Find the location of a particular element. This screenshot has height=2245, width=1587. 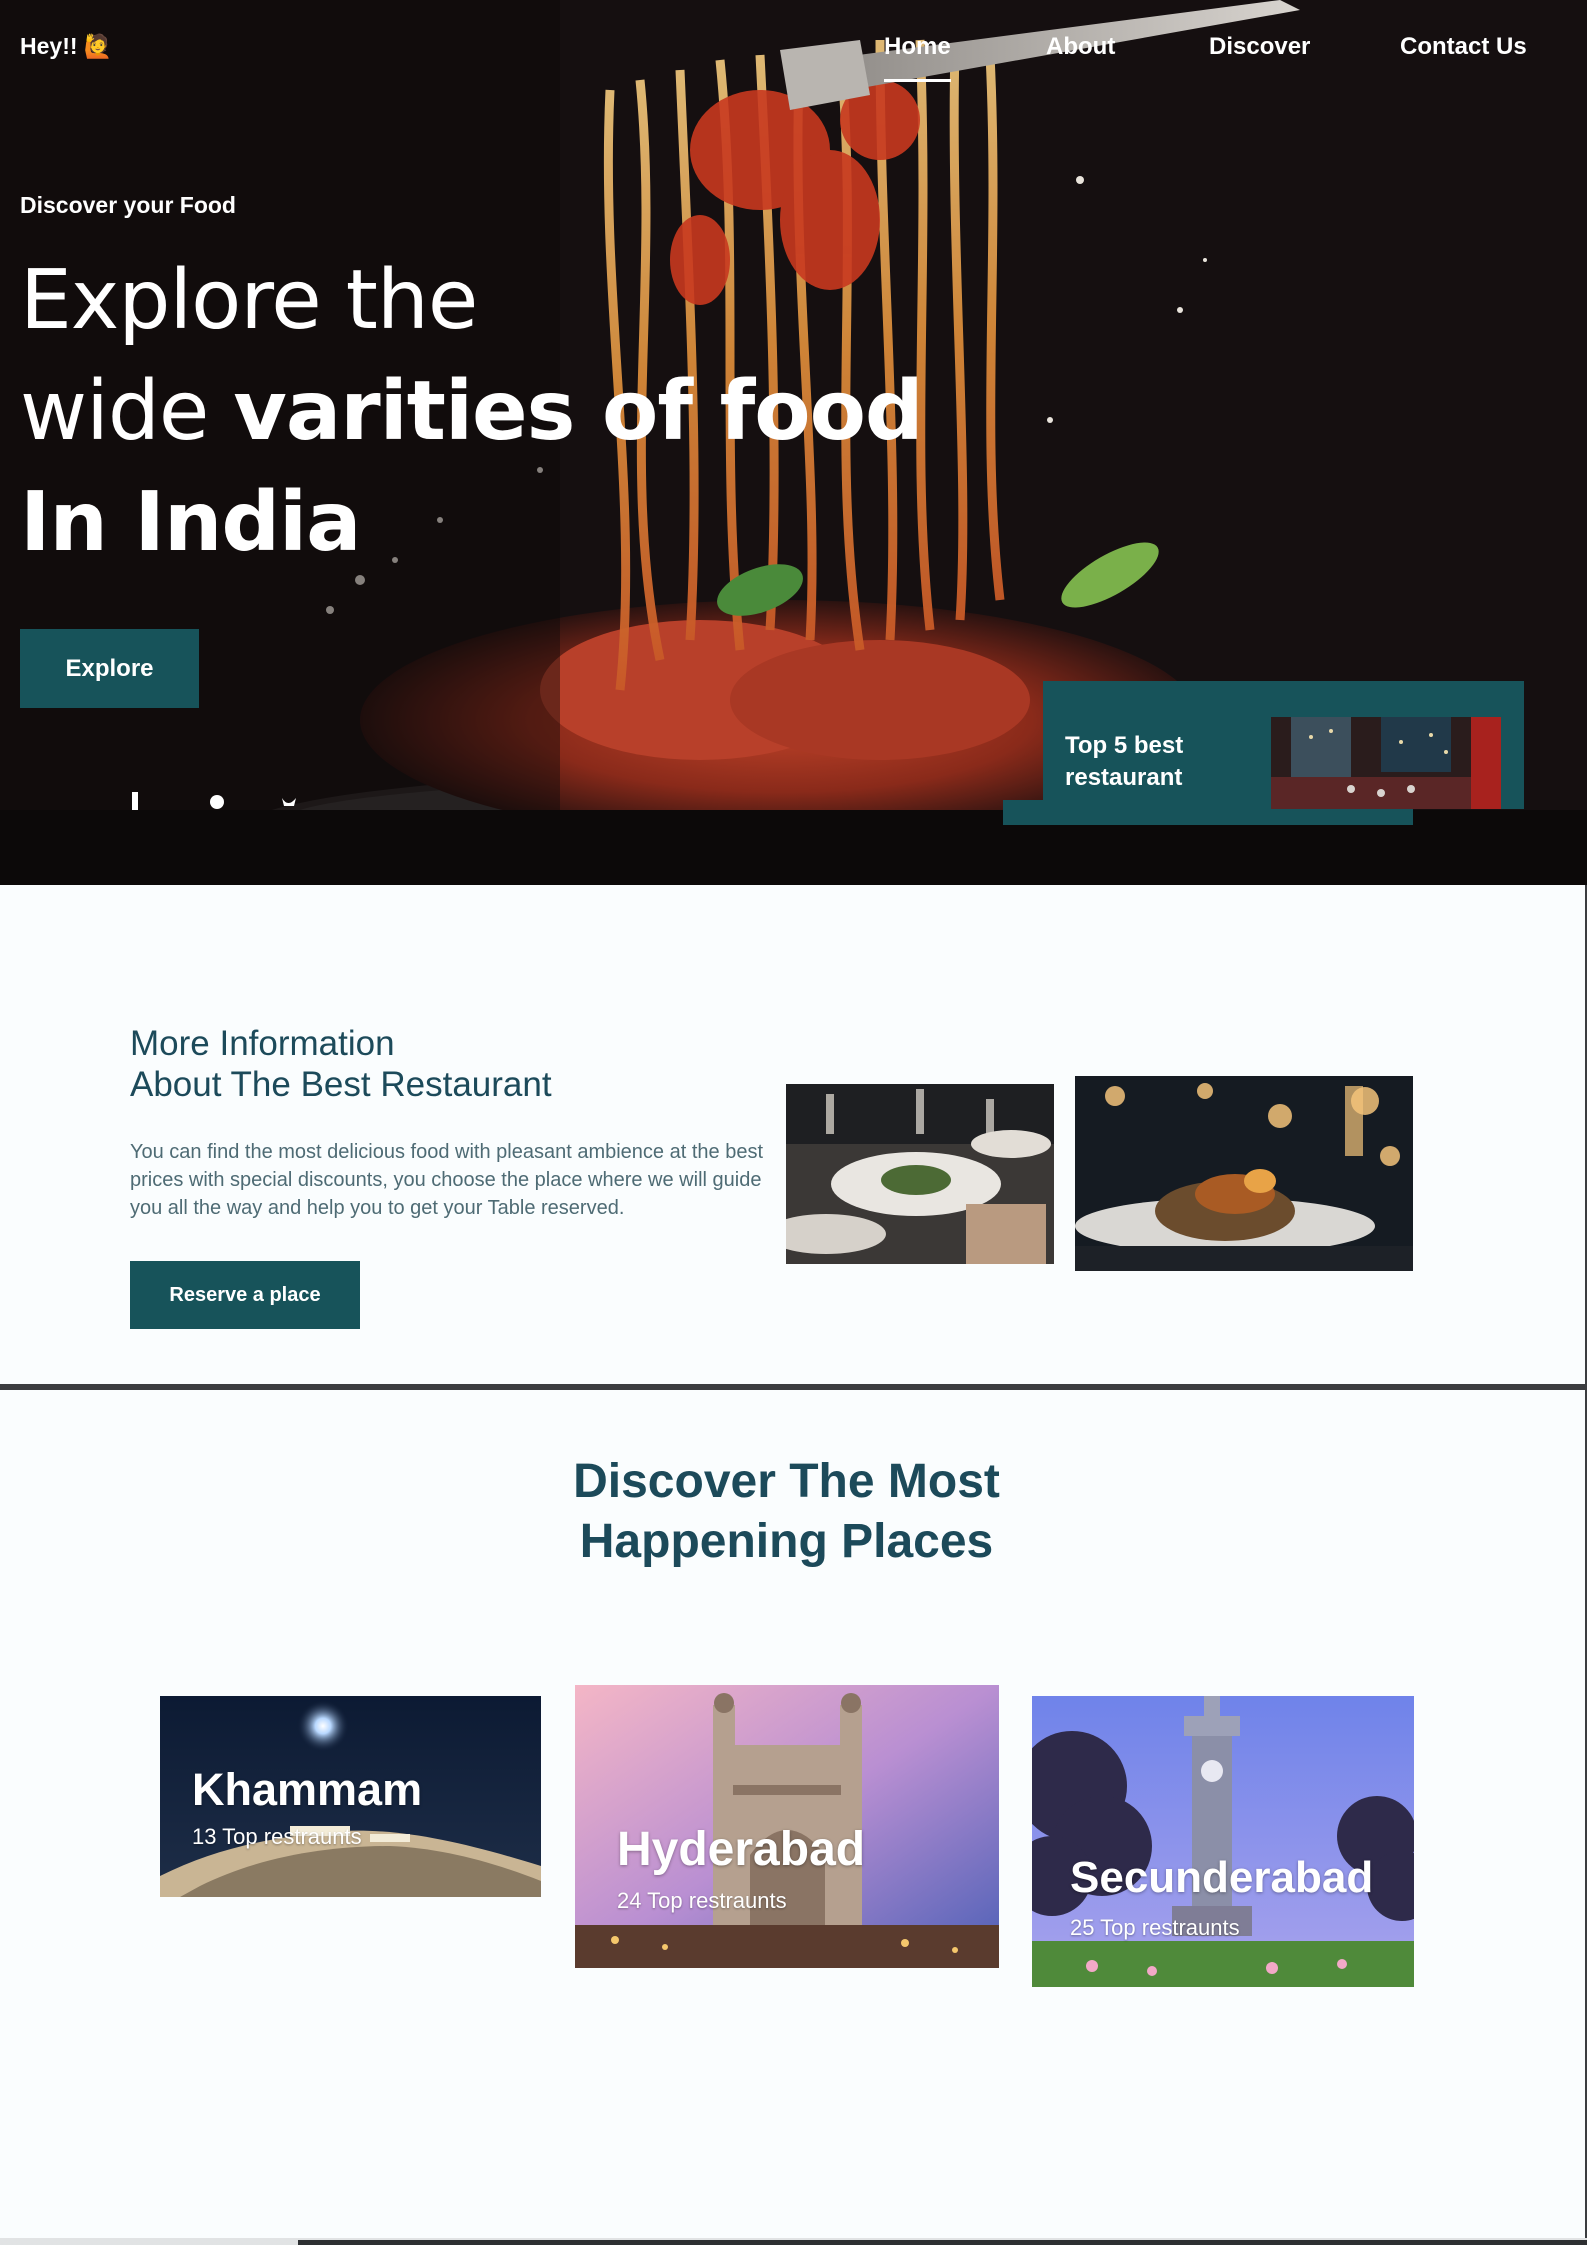

nav-about: About is located at coordinates (1080, 47).